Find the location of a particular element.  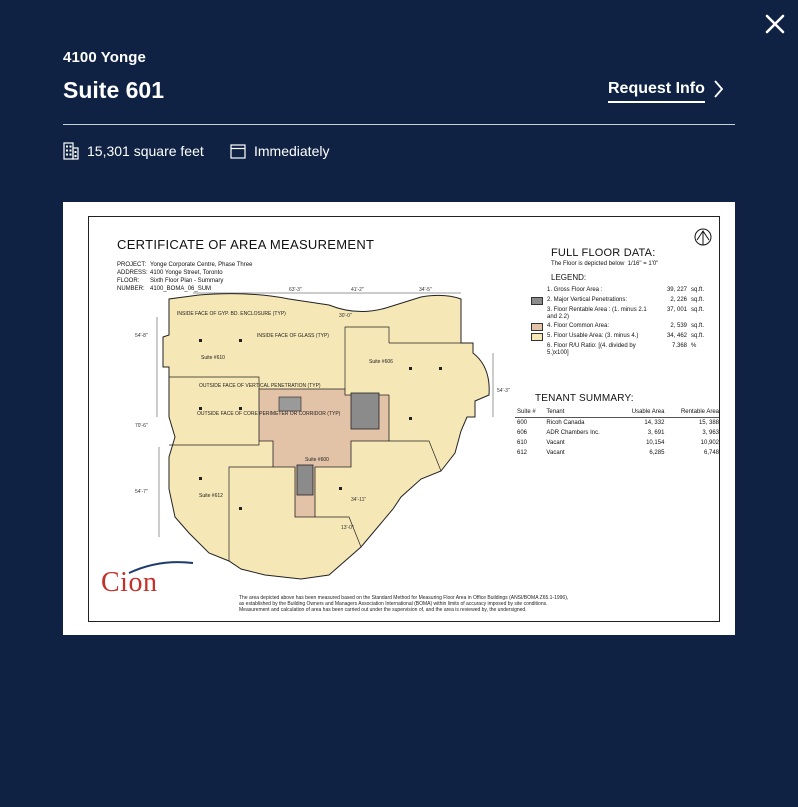

dimension-label: 54'-3" is located at coordinates (503, 391).